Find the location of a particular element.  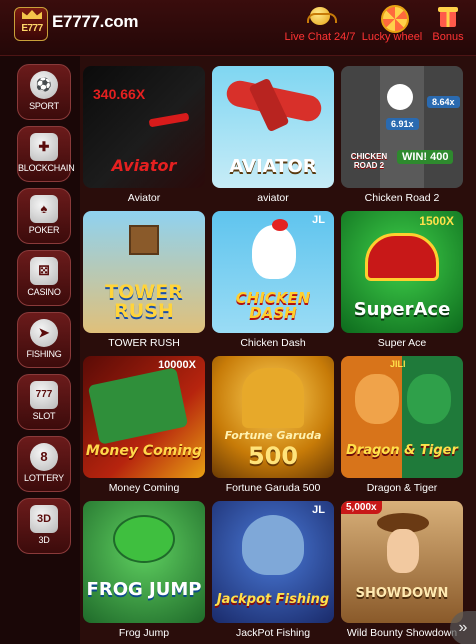

sidebar-item-casino: ⚄ CASINO is located at coordinates (44, 278).